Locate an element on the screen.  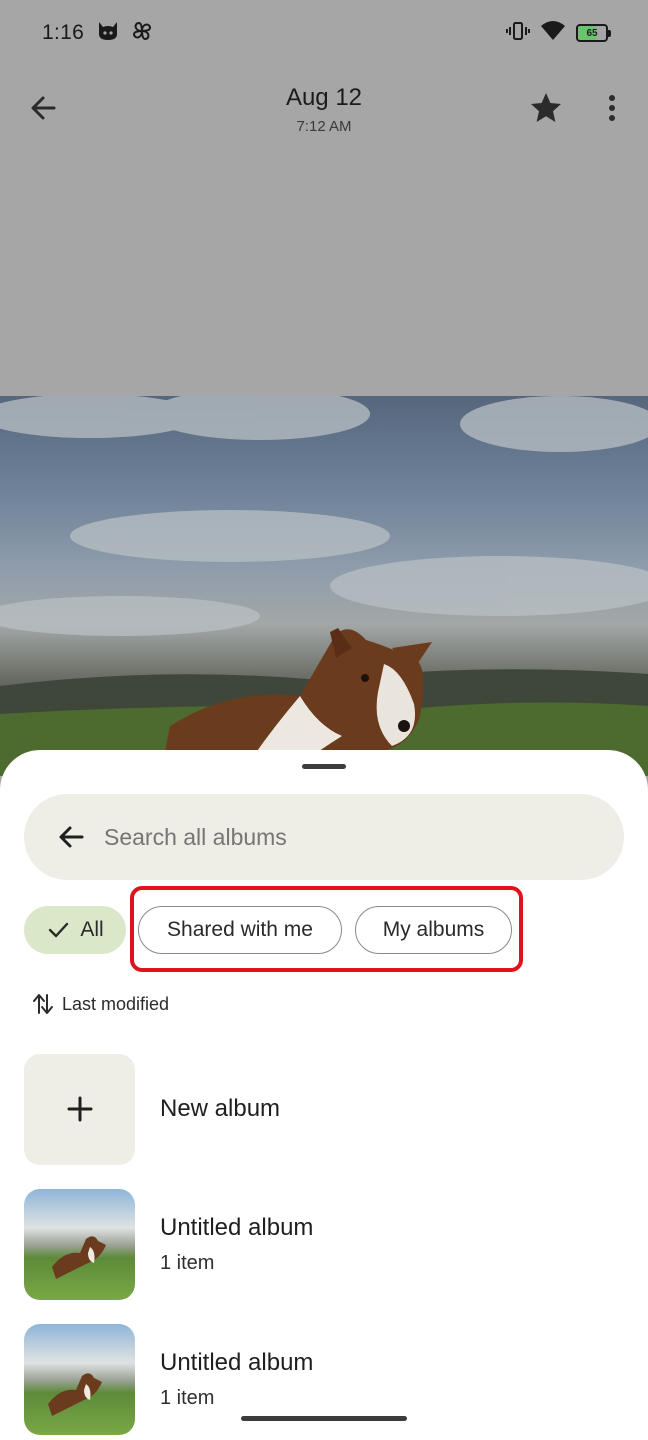
sort-label: Last modified is located at coordinates (116, 1003).